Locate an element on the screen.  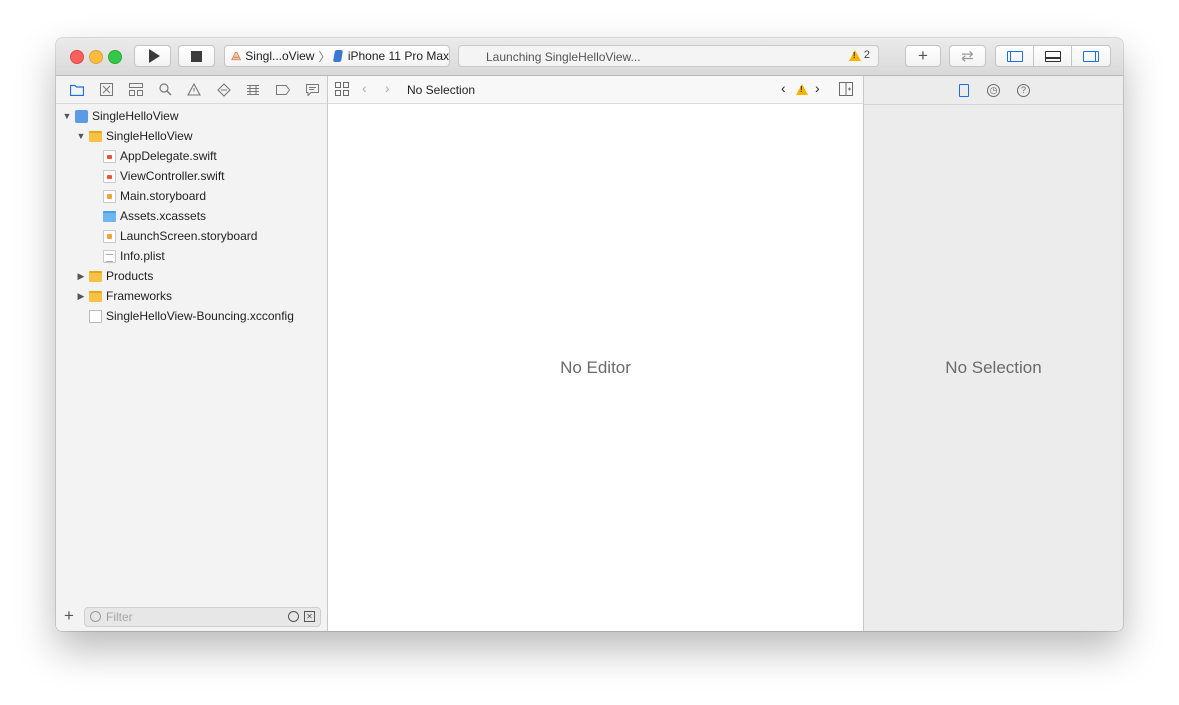
source-control-icon is located at coordinates (106, 89).